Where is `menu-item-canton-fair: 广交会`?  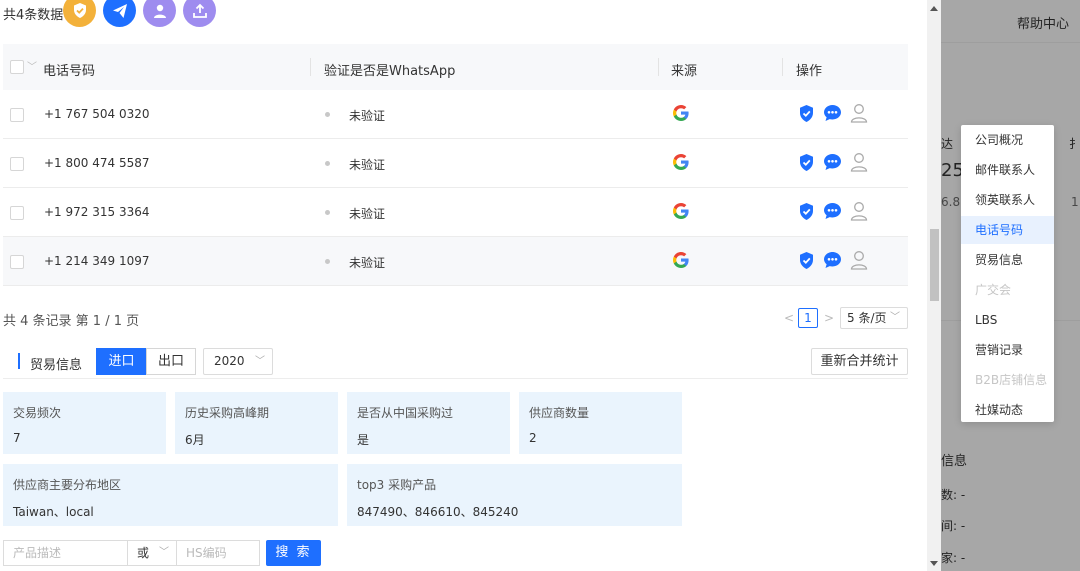
menu-item-canton-fair: 广交会 is located at coordinates (993, 290).